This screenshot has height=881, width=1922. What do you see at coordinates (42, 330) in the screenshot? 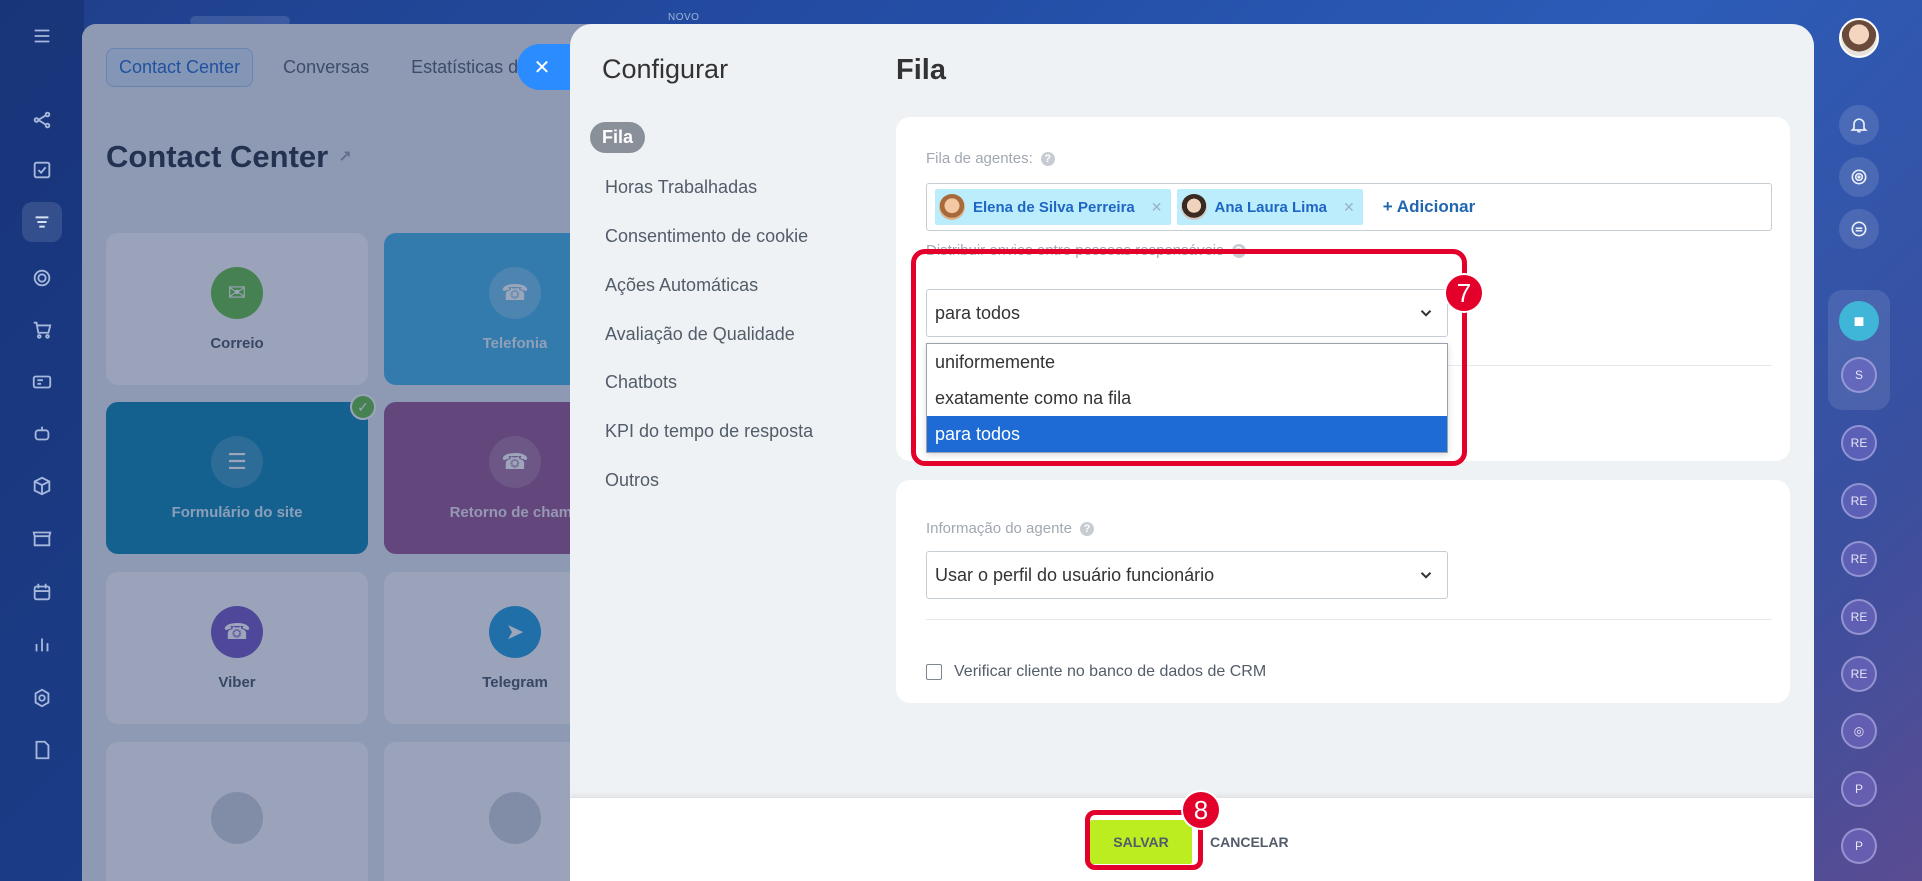
I see `cart-icon` at bounding box center [42, 330].